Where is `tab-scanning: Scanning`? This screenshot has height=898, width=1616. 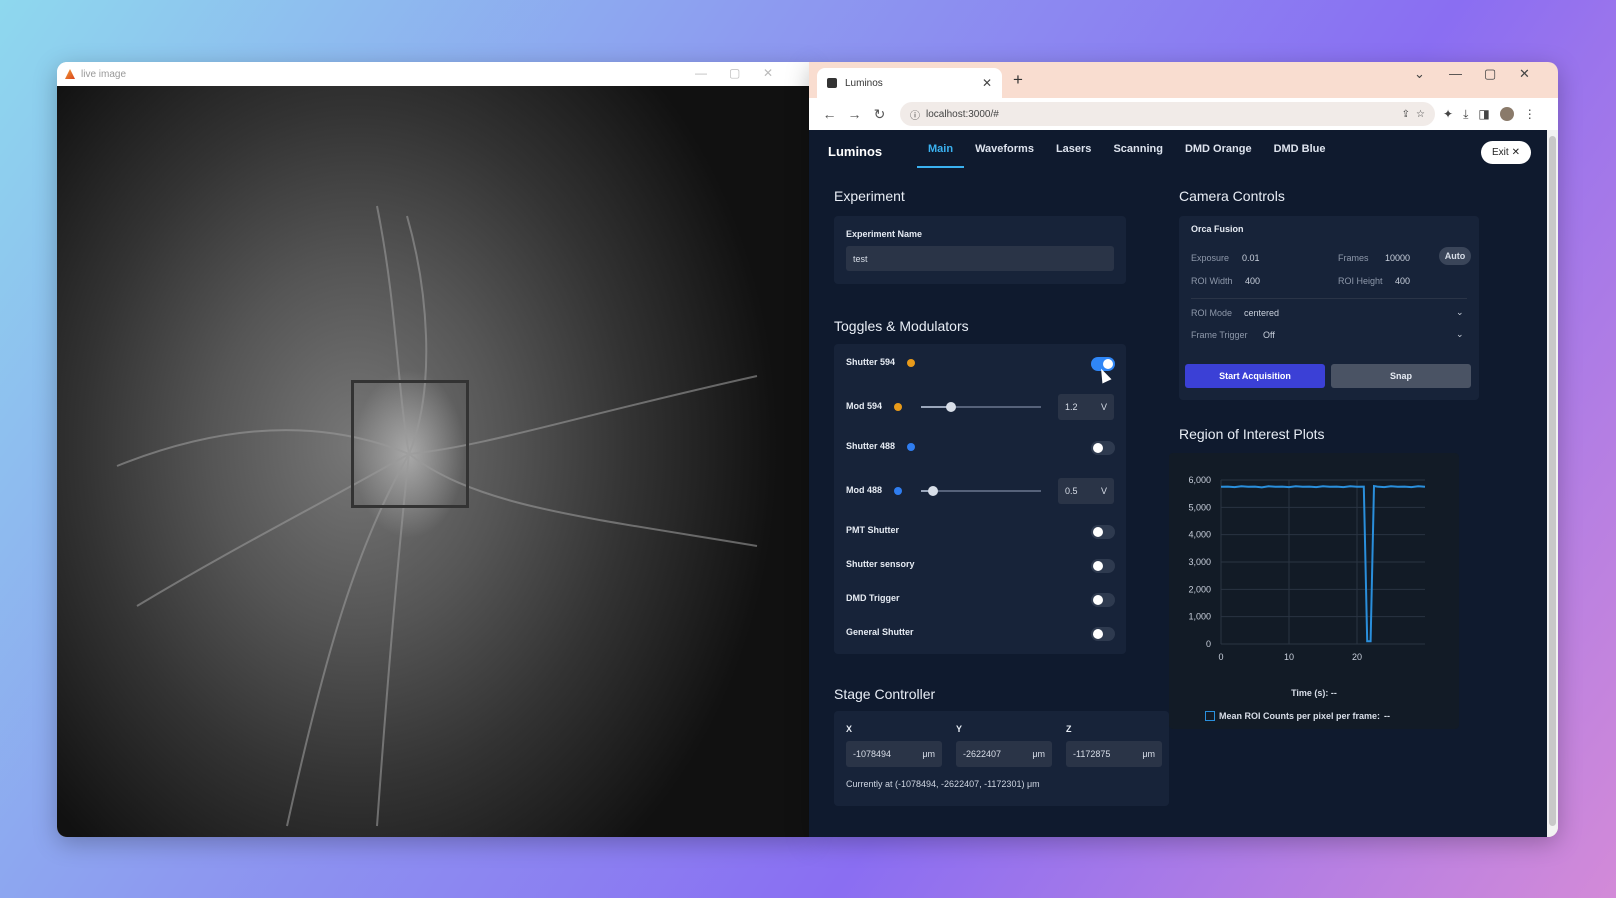 tab-scanning: Scanning is located at coordinates (1138, 155).